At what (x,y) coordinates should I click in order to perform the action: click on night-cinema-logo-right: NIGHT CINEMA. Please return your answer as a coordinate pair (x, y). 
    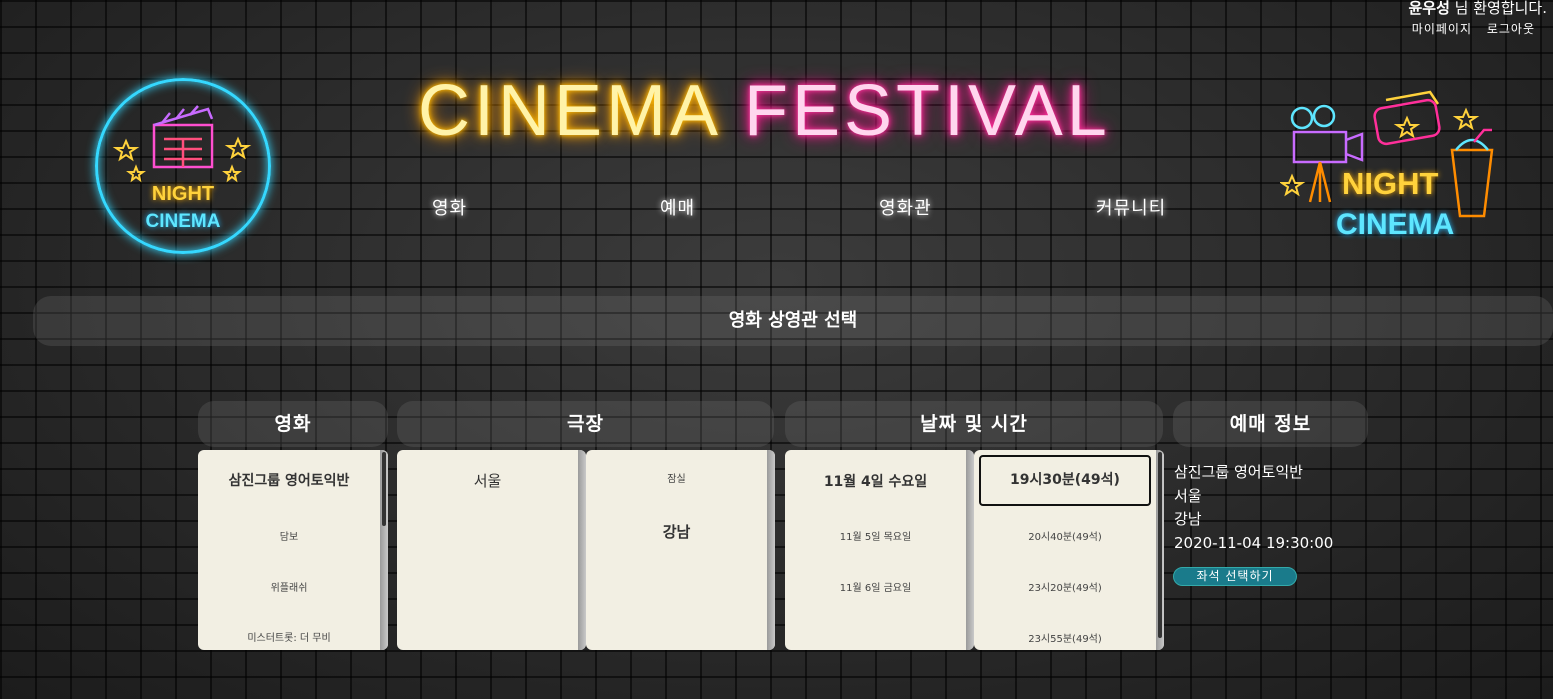
    Looking at the image, I should click on (1389, 170).